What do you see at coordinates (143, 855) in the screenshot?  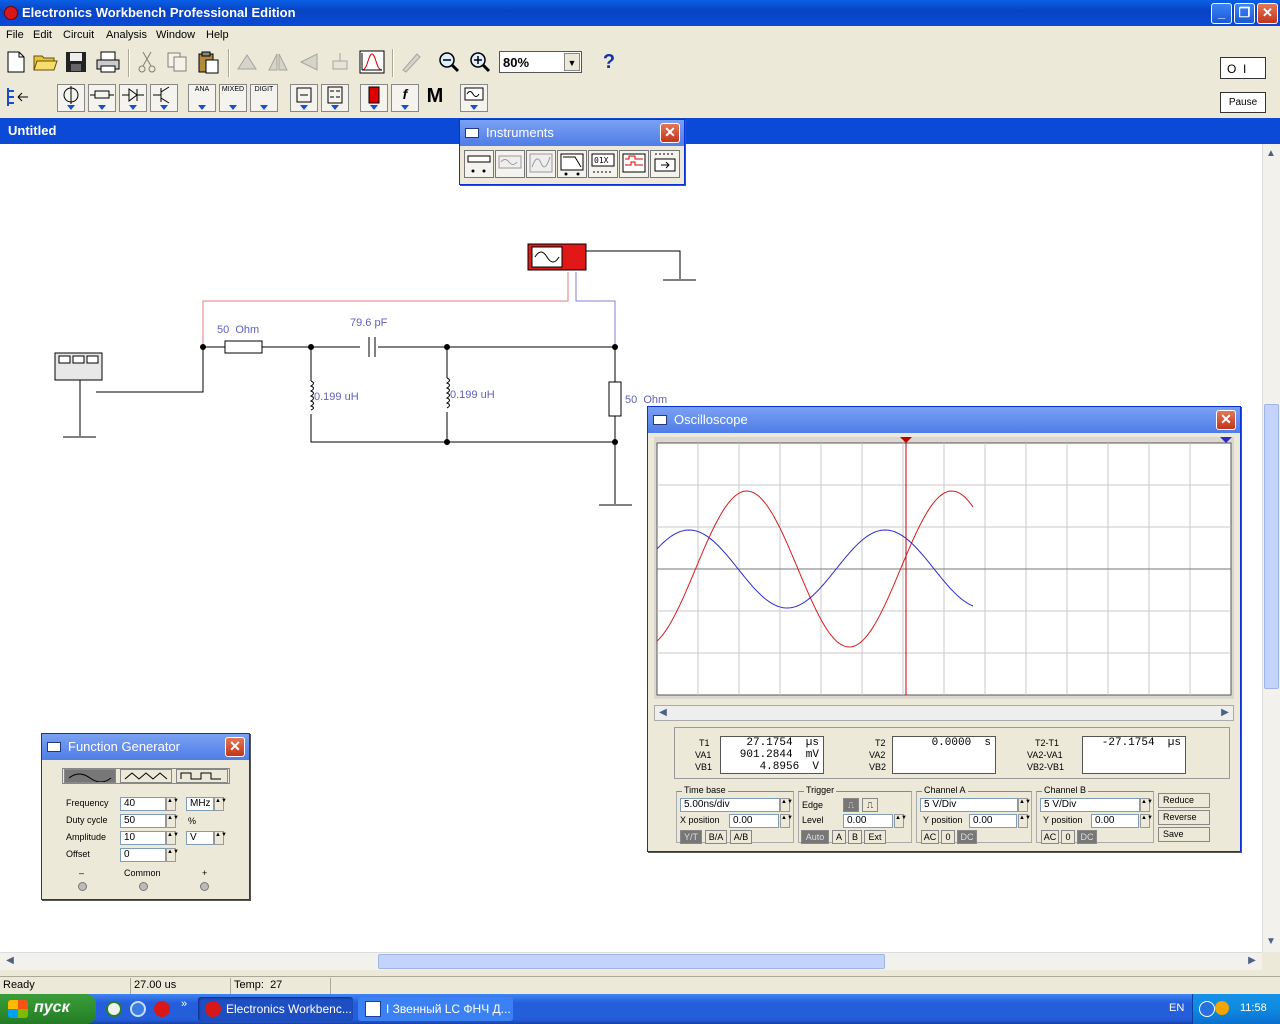 I see `offset-field: 0` at bounding box center [143, 855].